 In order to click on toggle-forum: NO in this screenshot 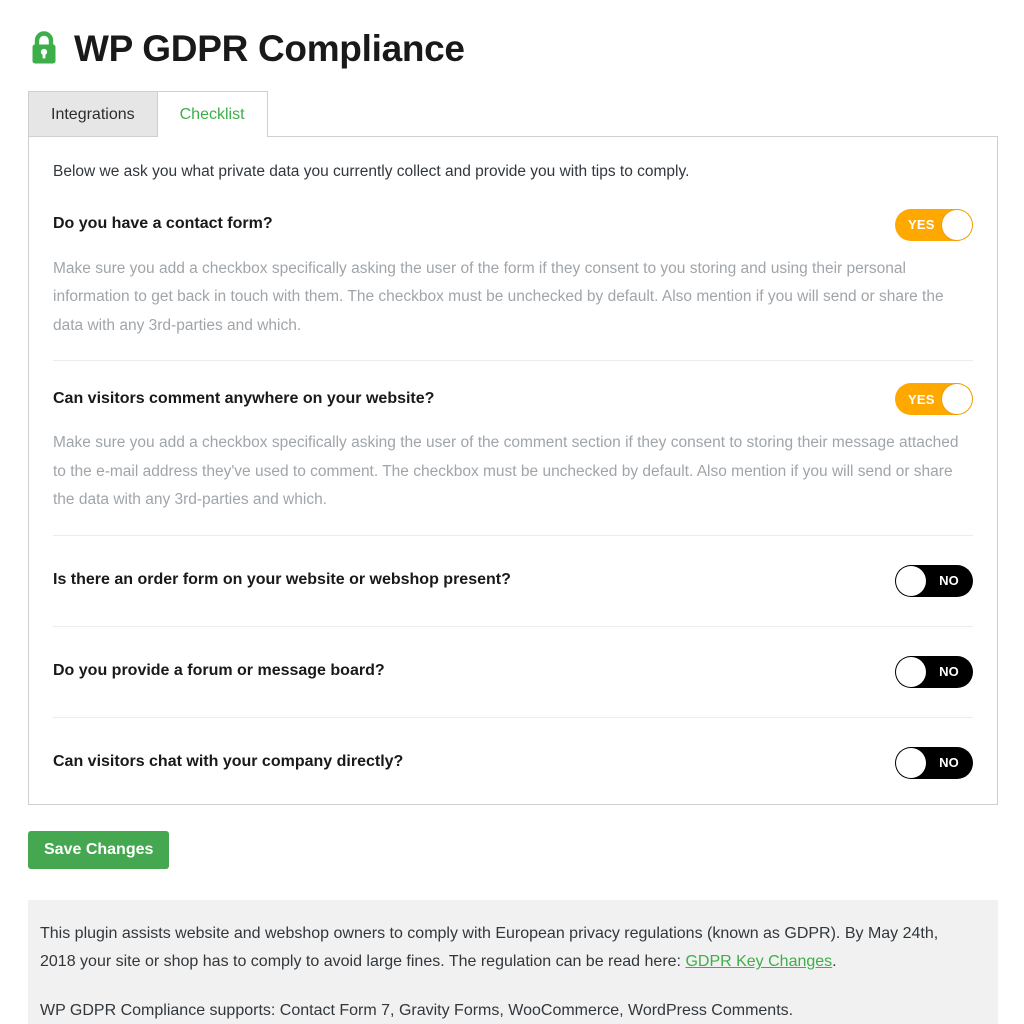, I will do `click(934, 671)`.